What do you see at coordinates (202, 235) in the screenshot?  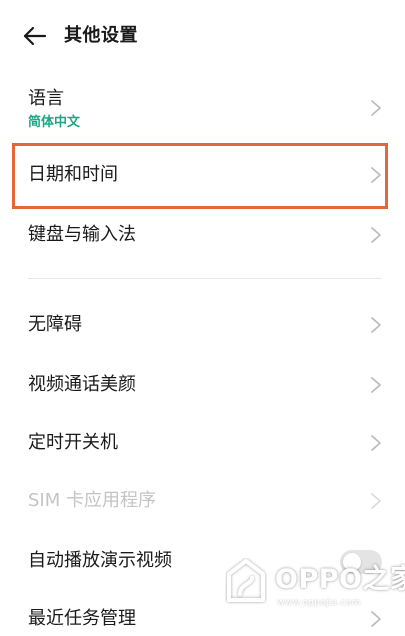 I see `settings-item-keyboard-input: 键盘与输入法` at bounding box center [202, 235].